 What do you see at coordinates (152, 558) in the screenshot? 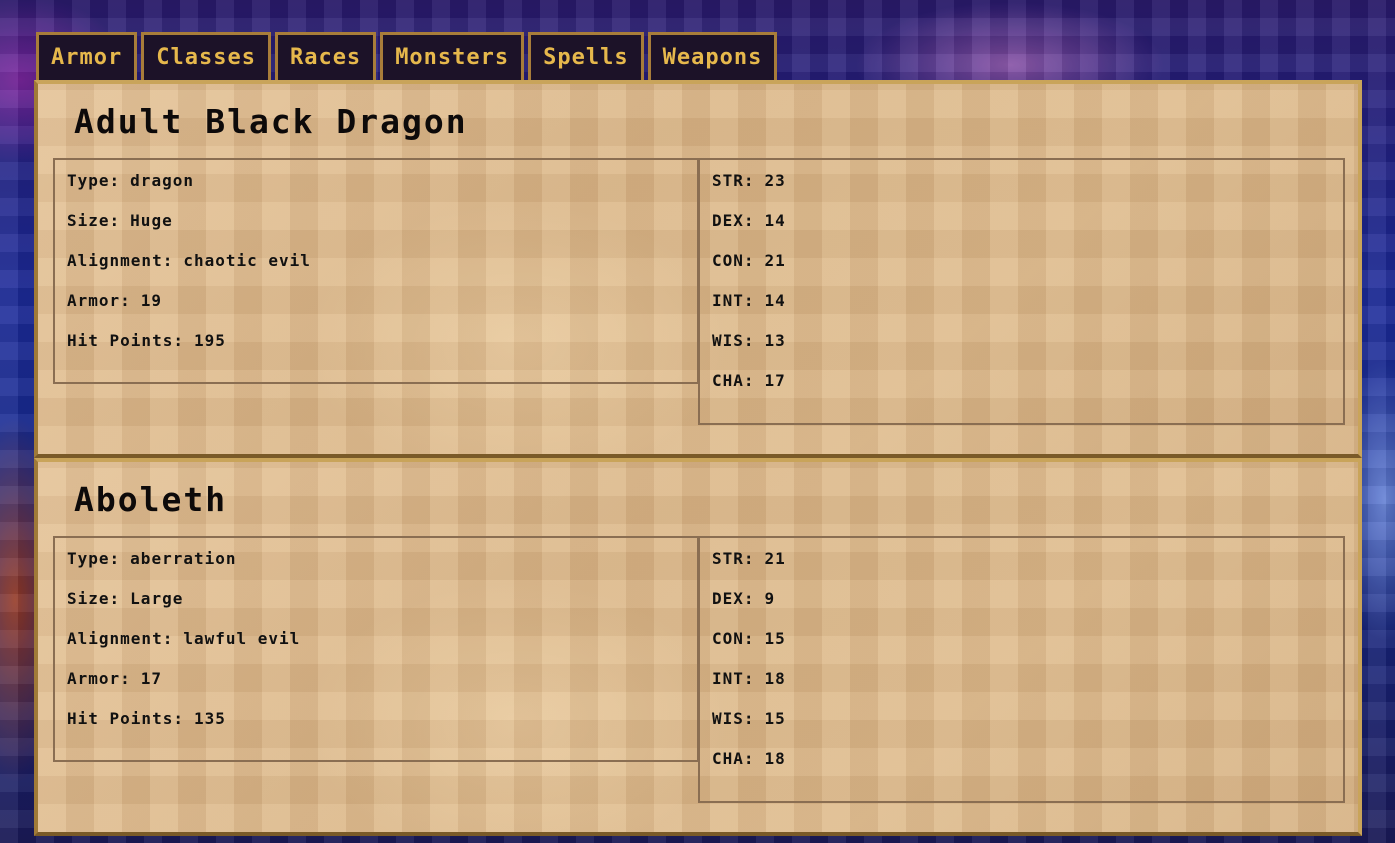
I see `info-type: Type: aberration` at bounding box center [152, 558].